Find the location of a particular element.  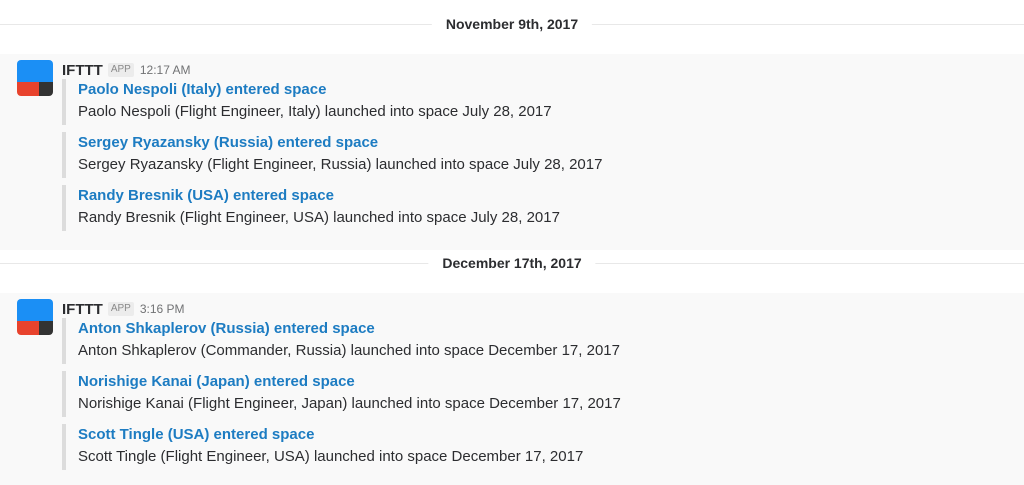

day-divider-label: November 9th, 2017 is located at coordinates (512, 24).